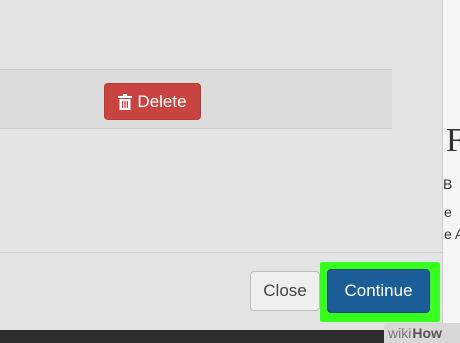  I want to click on trash-icon, so click(125, 101).